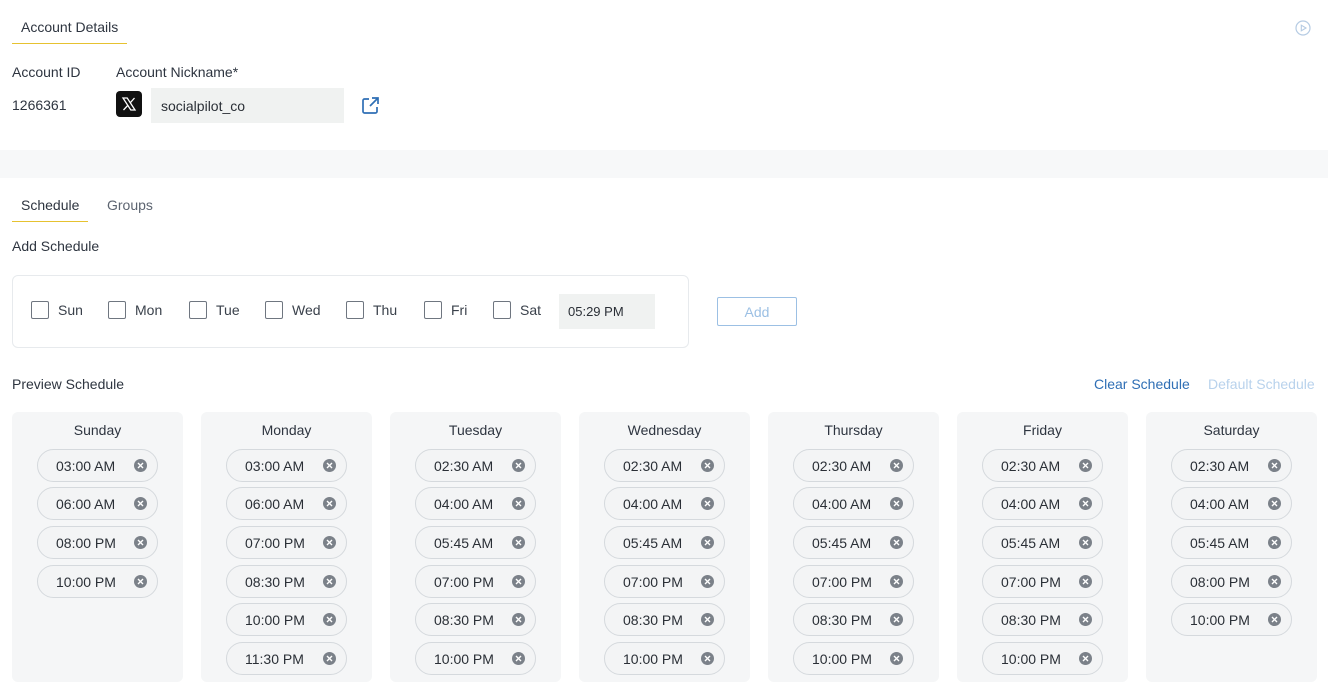  Describe the element at coordinates (68, 384) in the screenshot. I see `preview-schedule-title: Preview Schedule` at that location.